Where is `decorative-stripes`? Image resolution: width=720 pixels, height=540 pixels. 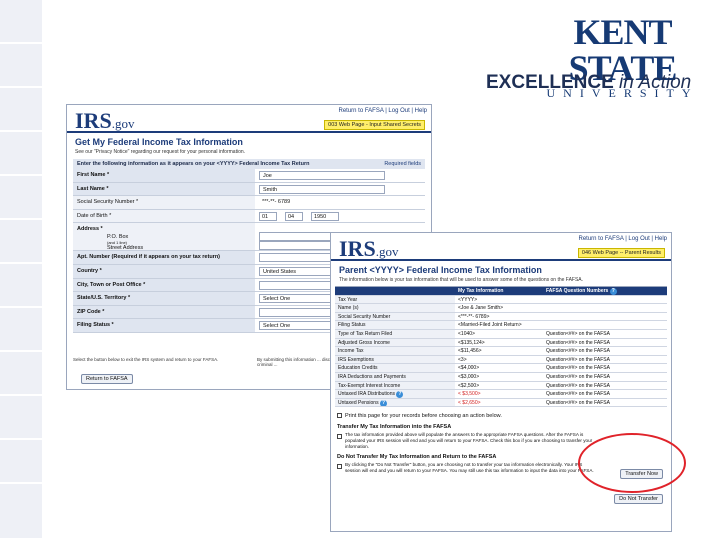 decorative-stripes is located at coordinates (21, 270).